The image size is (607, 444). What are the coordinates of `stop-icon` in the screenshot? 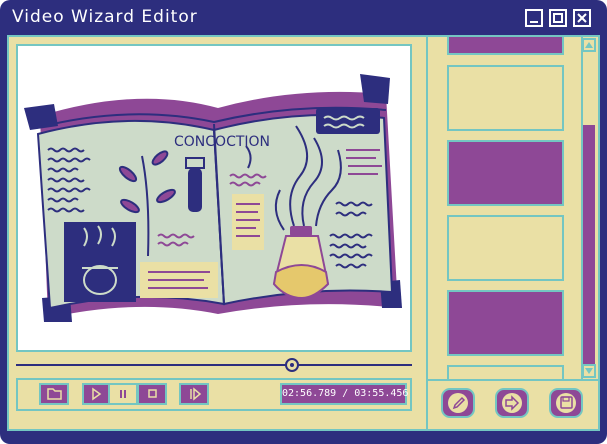 It's located at (152, 393).